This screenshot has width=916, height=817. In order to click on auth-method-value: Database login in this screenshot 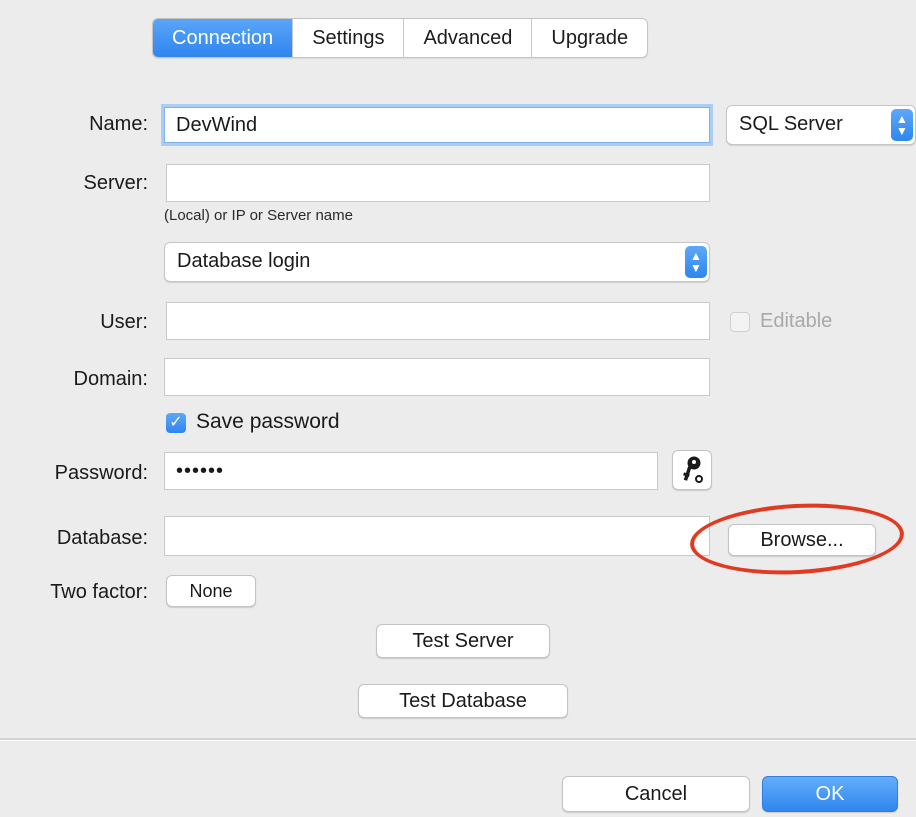, I will do `click(244, 261)`.